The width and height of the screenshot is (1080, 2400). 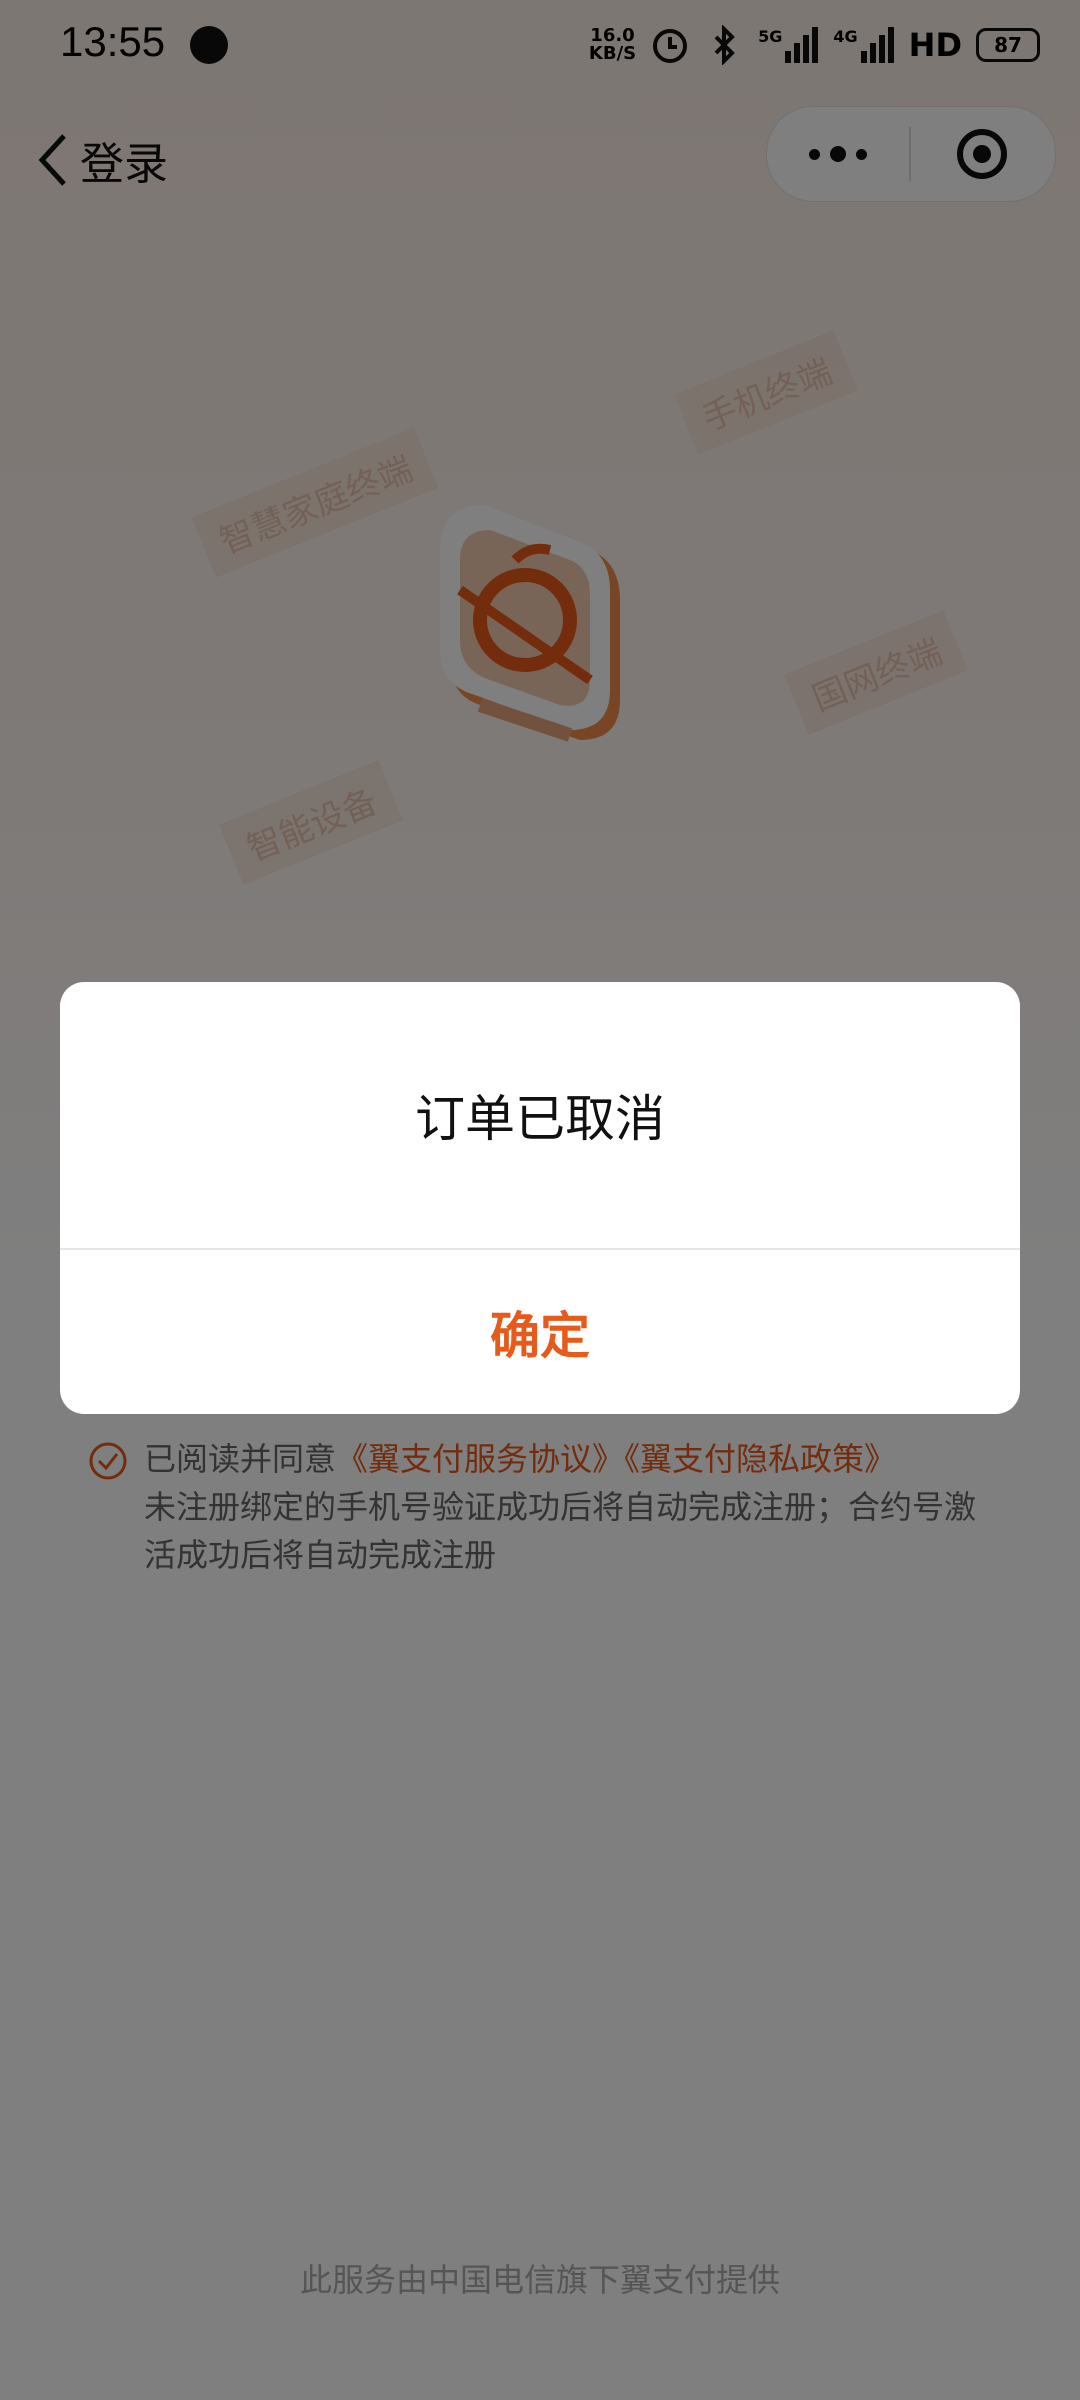 I want to click on confirm-button: 确定, so click(x=540, y=1332).